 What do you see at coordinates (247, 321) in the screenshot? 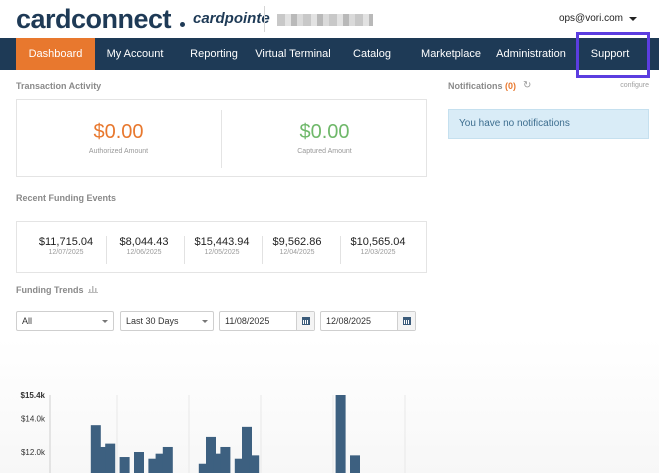
I see `start-date-value: 11/08/2025` at bounding box center [247, 321].